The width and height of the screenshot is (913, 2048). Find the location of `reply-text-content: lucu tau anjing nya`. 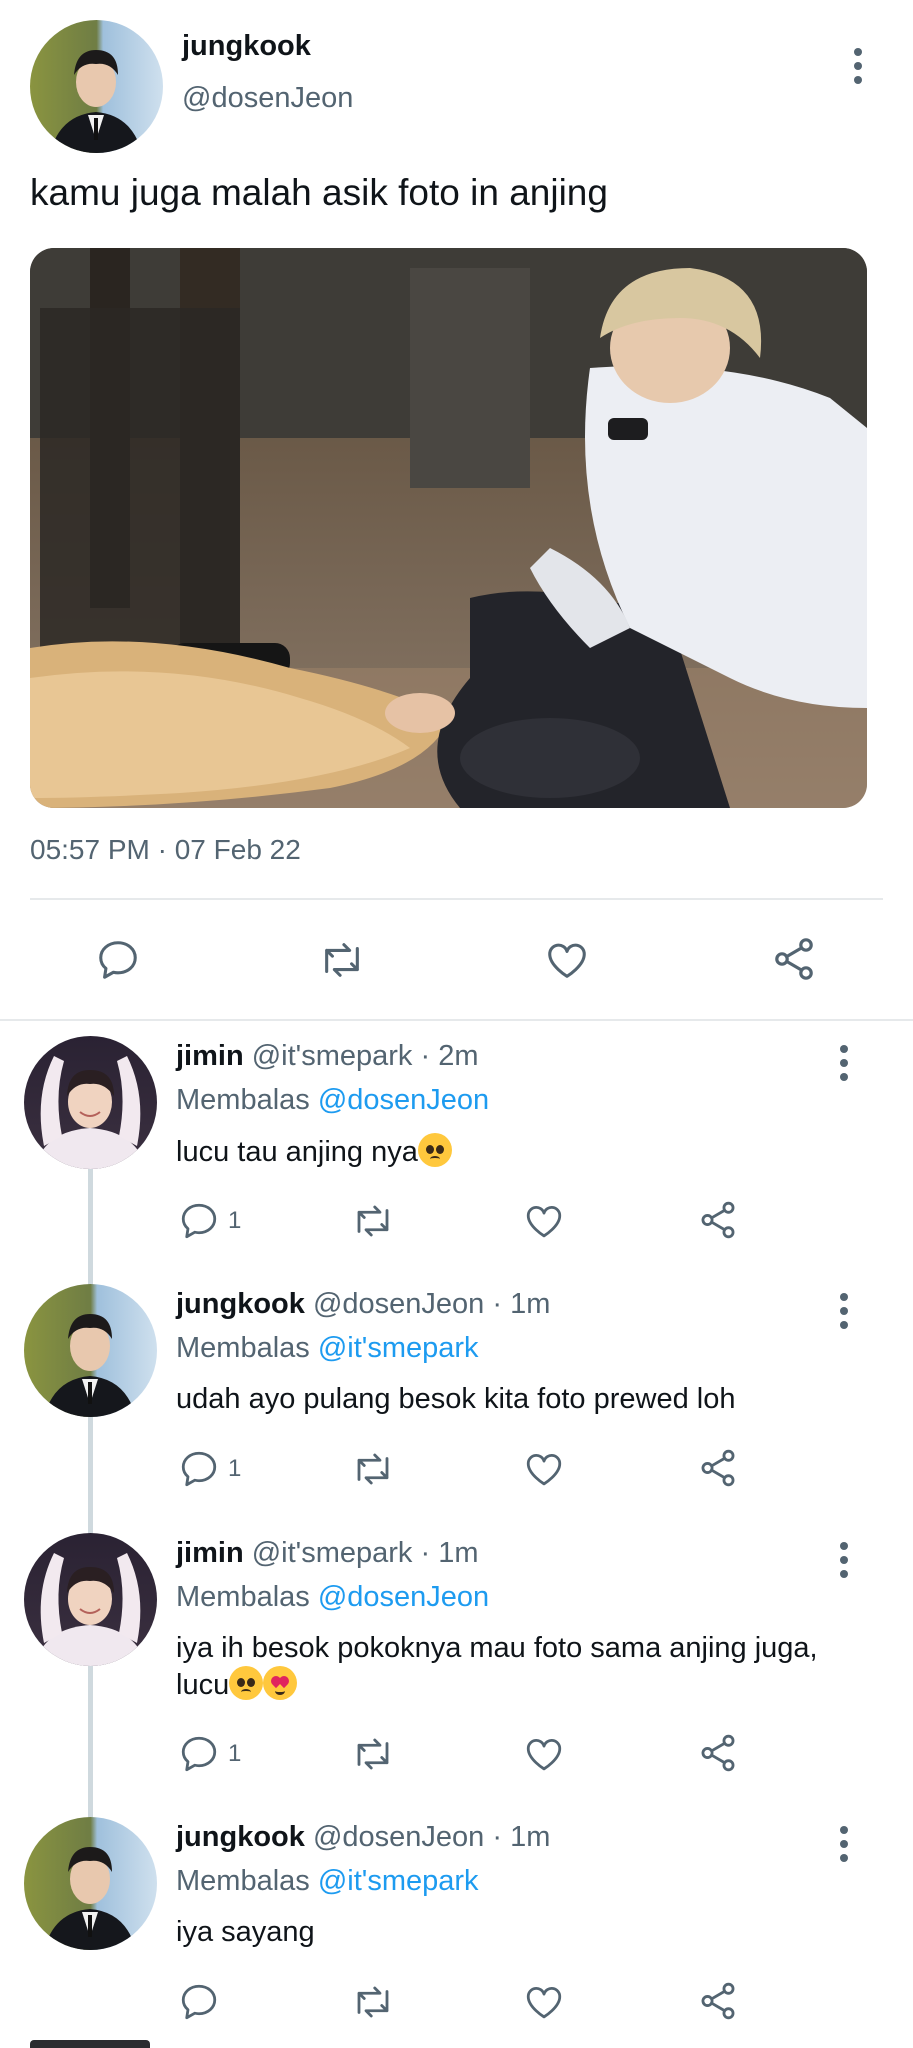

reply-text-content: lucu tau anjing nya is located at coordinates (297, 1152).